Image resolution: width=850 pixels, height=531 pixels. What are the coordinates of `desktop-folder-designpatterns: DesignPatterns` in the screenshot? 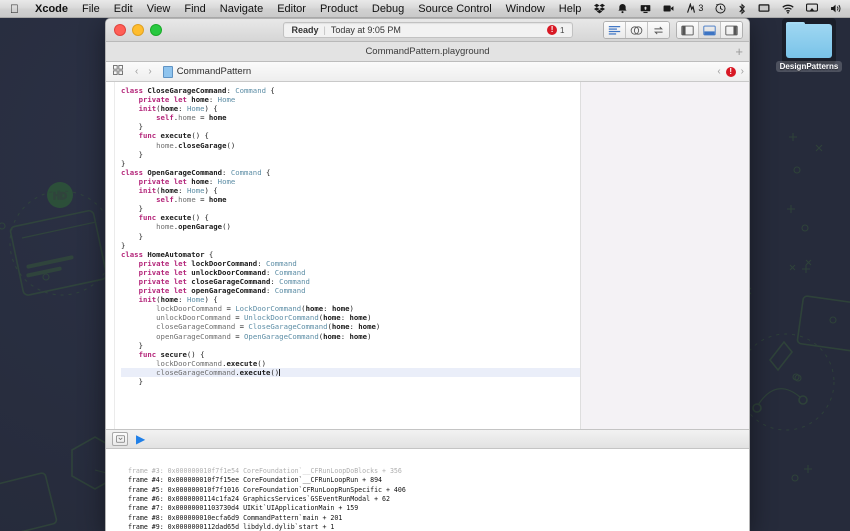 It's located at (809, 51).